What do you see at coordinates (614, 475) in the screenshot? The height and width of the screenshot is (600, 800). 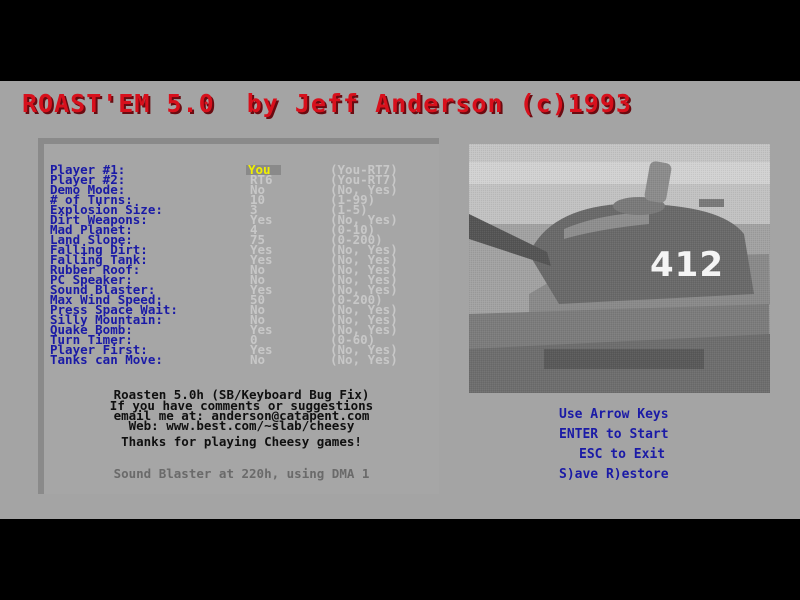 I see `hint-save-restore: S)ave R)estore` at bounding box center [614, 475].